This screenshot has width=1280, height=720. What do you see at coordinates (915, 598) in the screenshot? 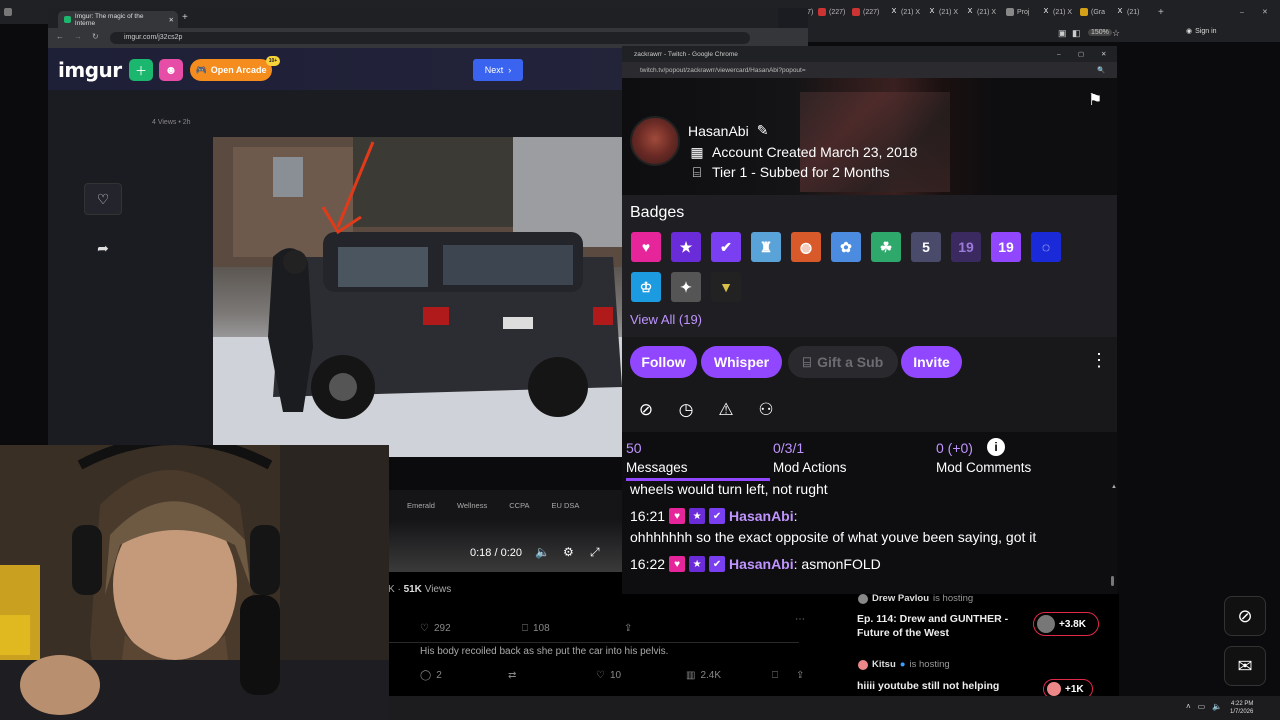
I see `host-item-1-header: Drew Pavlou is hosting` at bounding box center [915, 598].